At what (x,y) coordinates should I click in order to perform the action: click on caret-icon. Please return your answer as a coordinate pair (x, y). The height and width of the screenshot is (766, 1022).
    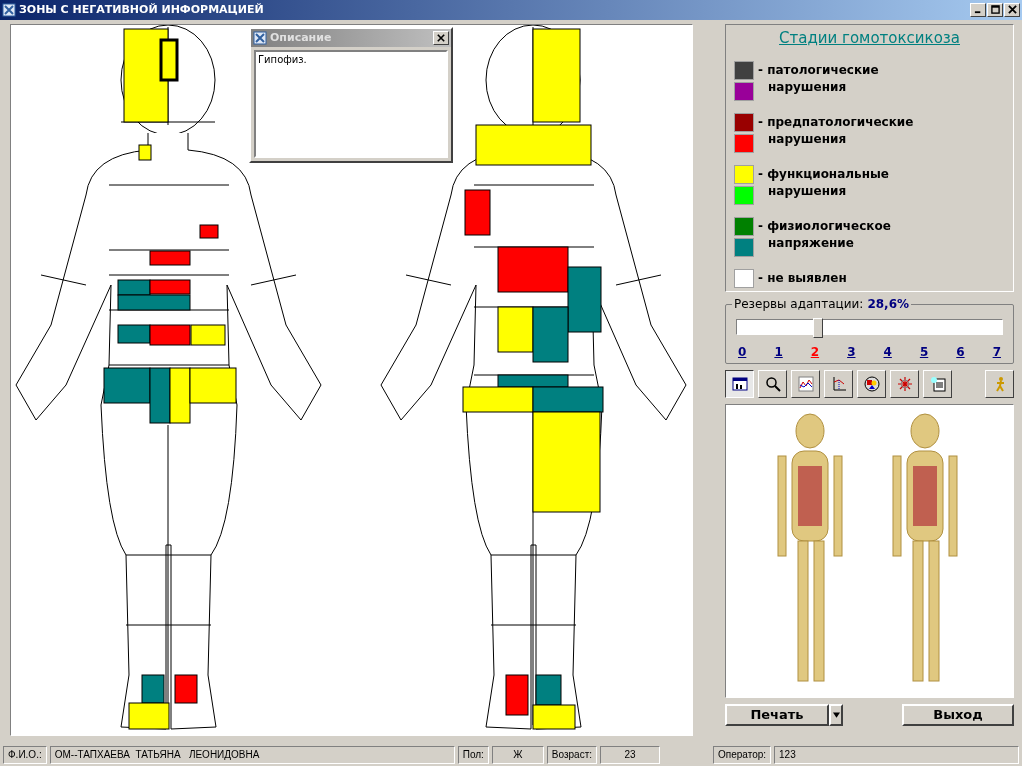
    Looking at the image, I should click on (836, 714).